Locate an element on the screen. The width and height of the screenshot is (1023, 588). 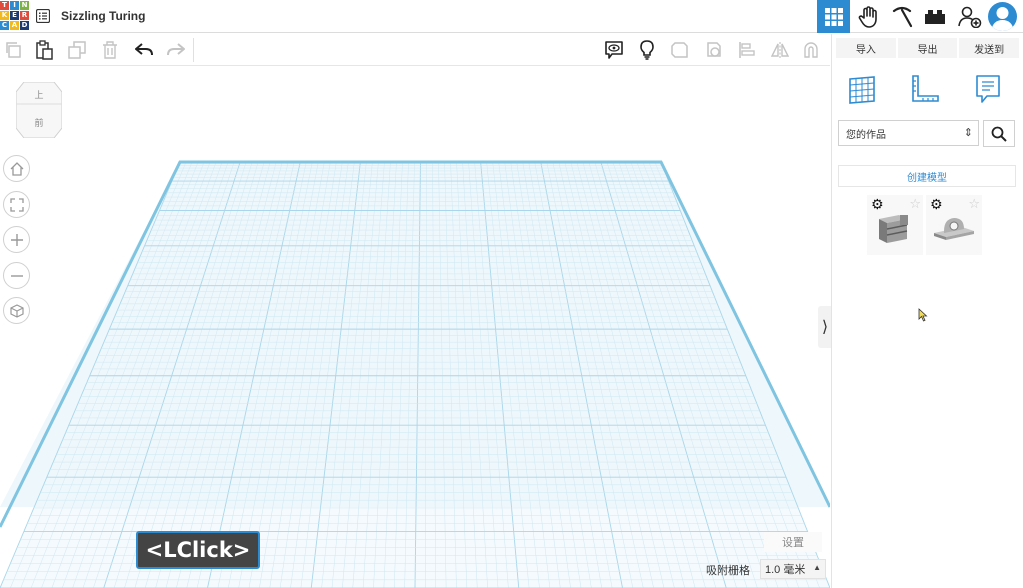
edit-toolbar is located at coordinates (415, 50).